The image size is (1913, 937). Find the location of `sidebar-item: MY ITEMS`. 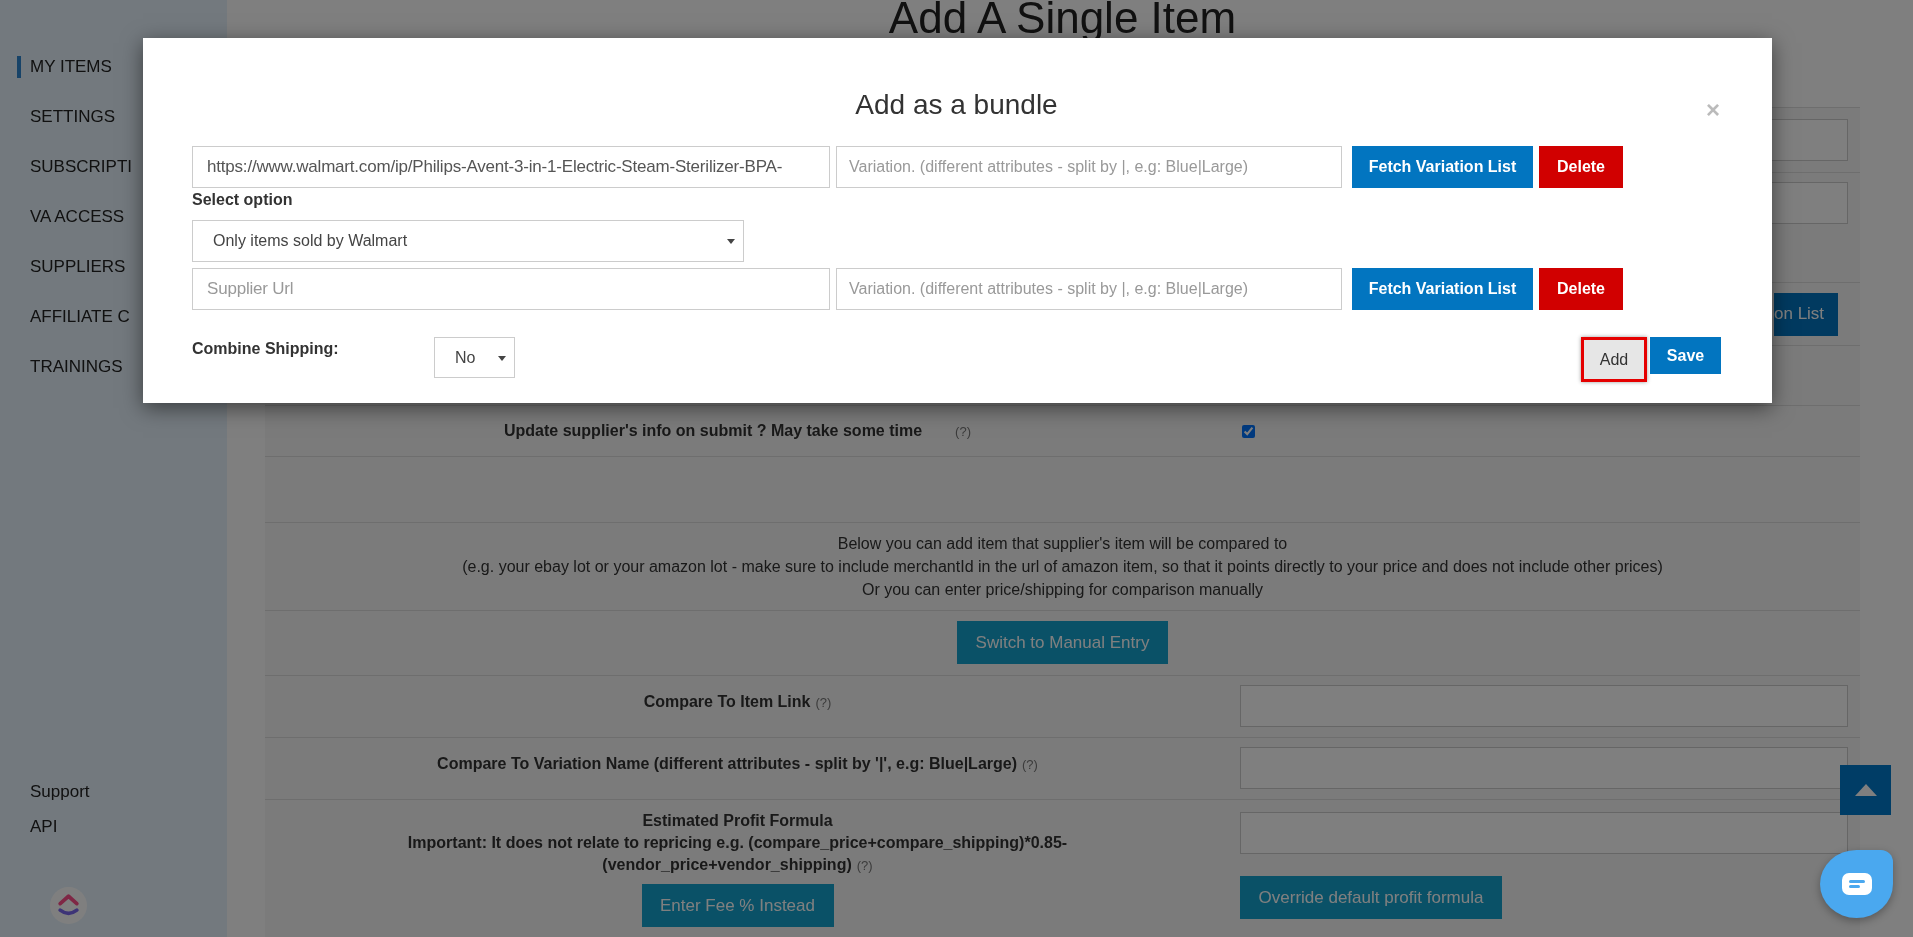

sidebar-item: MY ITEMS is located at coordinates (113, 81).